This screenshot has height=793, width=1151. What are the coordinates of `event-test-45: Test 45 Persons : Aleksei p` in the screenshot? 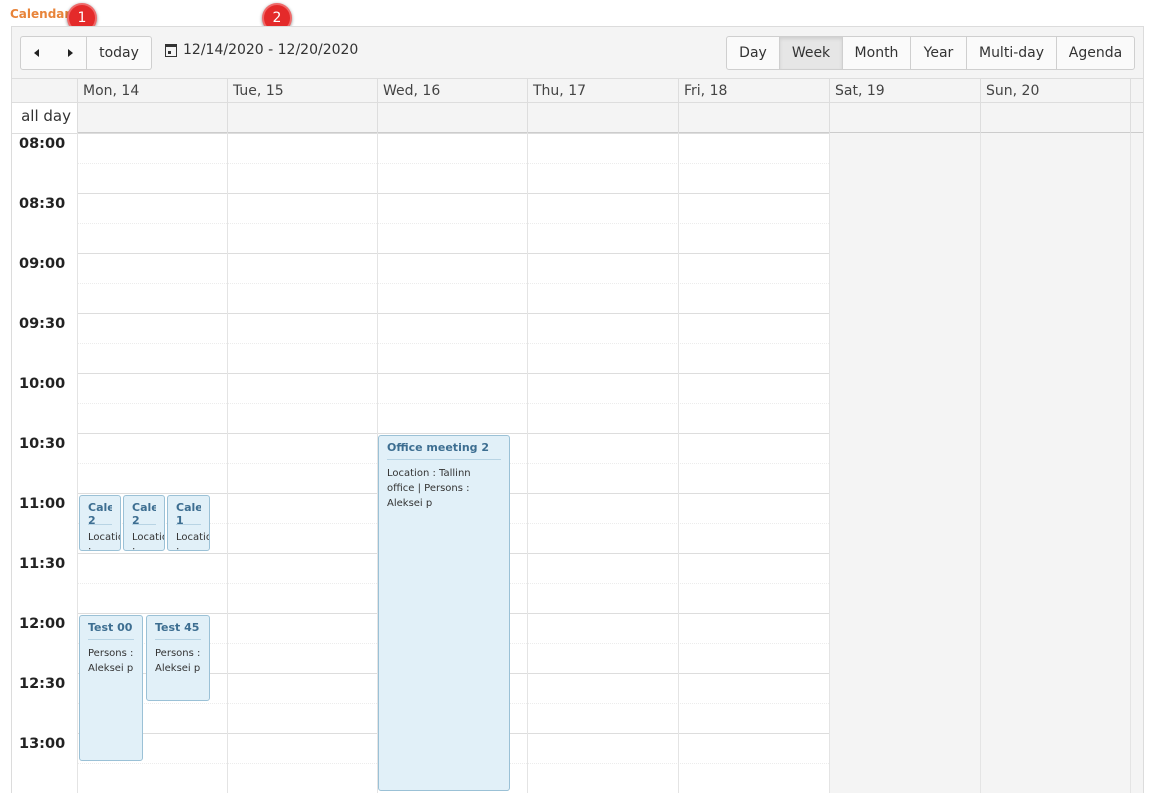 It's located at (178, 658).